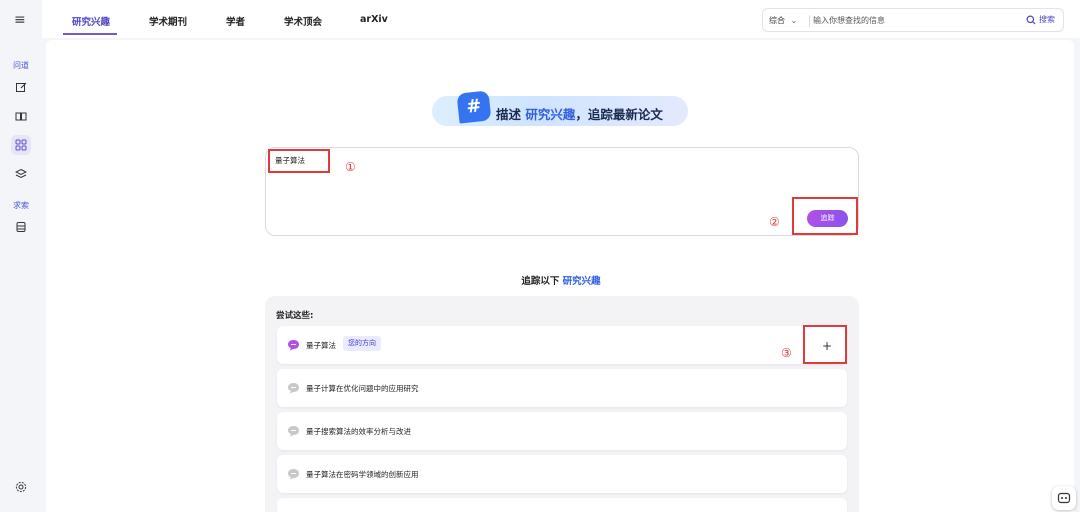  I want to click on annotation-number-1: ①, so click(350, 167).